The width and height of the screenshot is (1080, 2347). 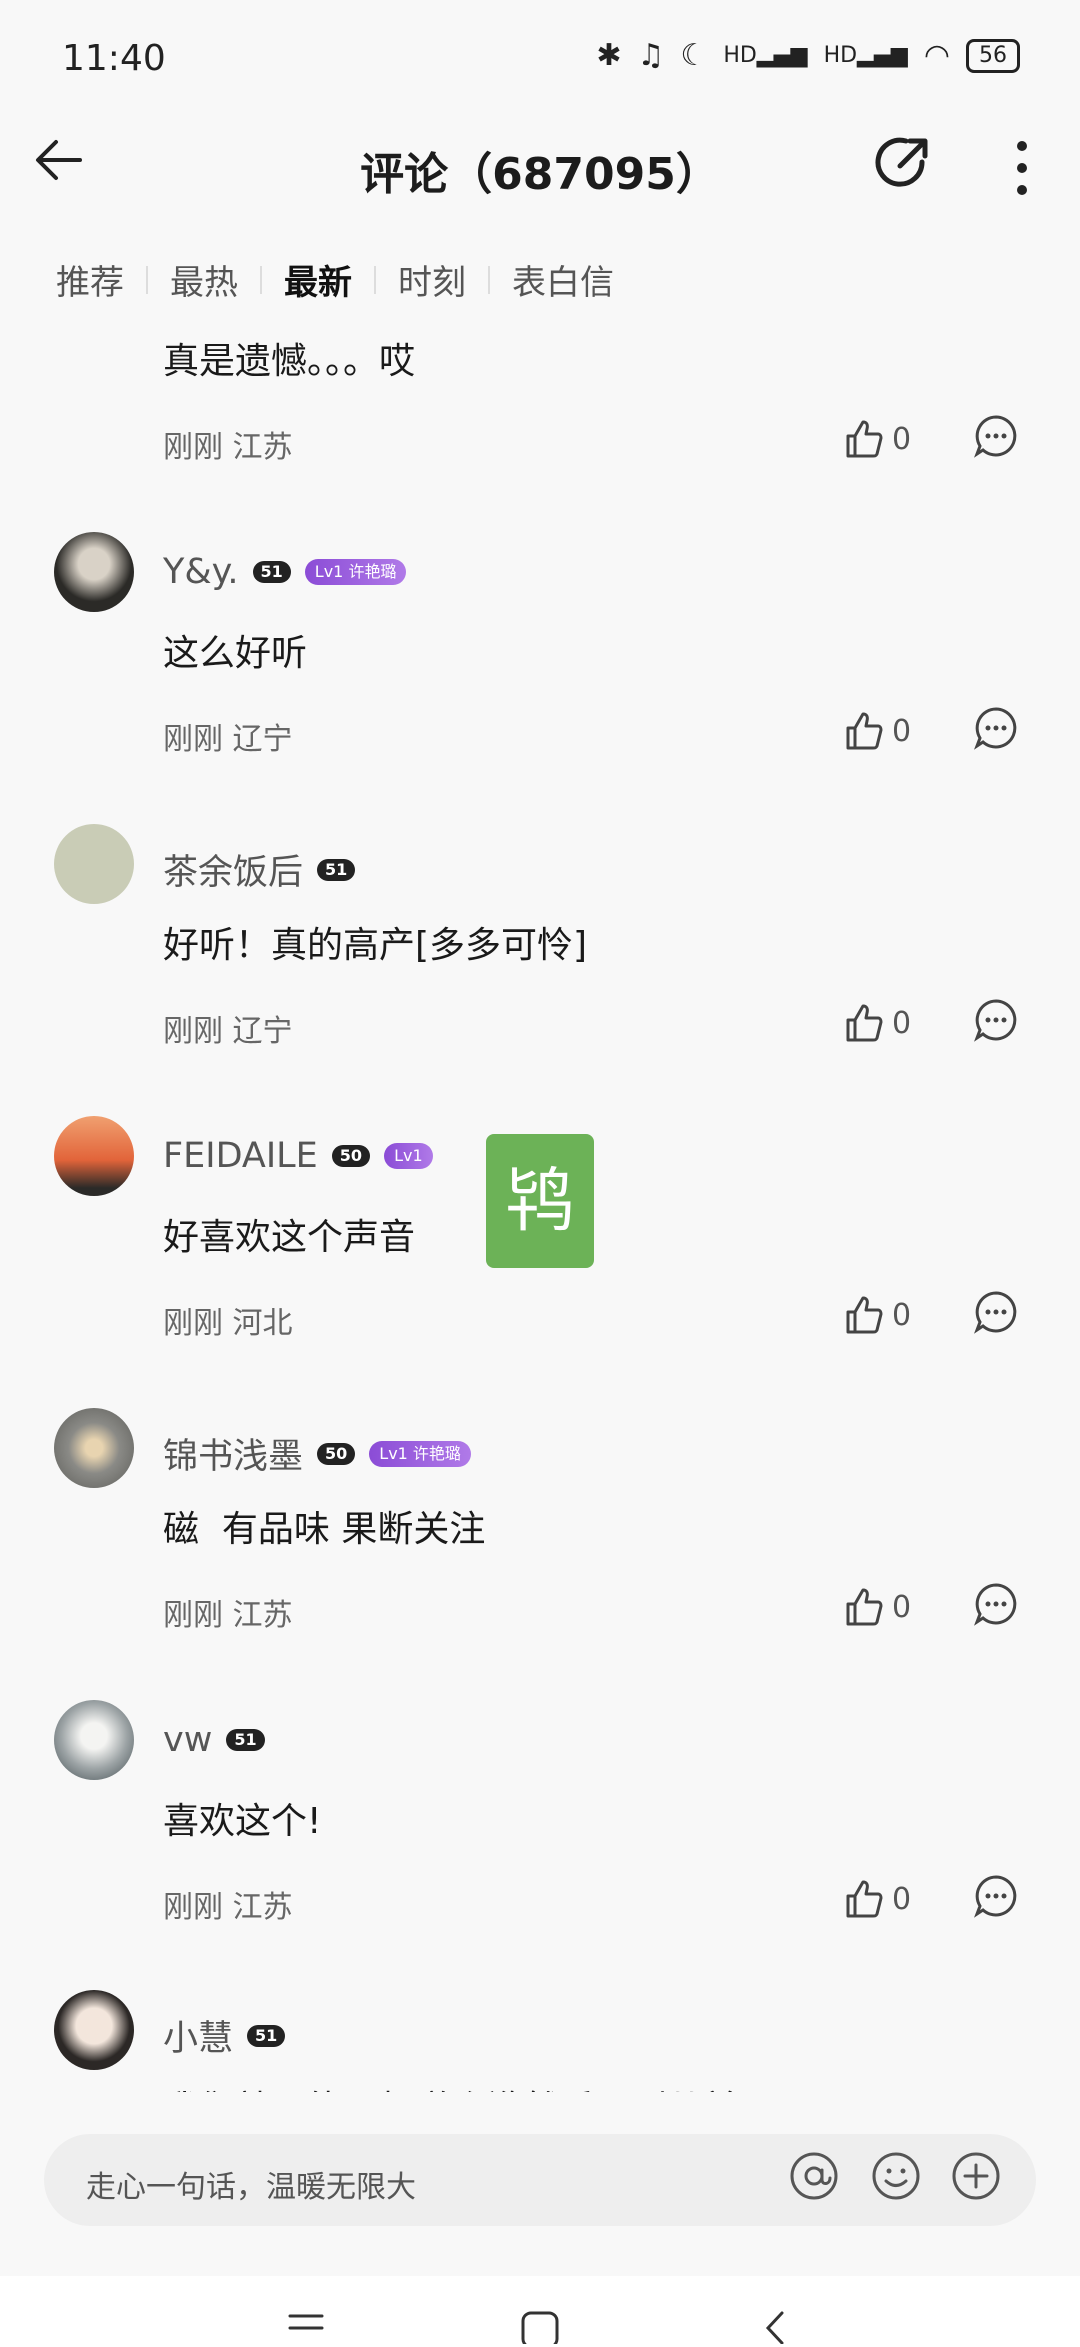 What do you see at coordinates (285, 572) in the screenshot?
I see `comment-user: Y&y. 51 Lv1 许艳璐` at bounding box center [285, 572].